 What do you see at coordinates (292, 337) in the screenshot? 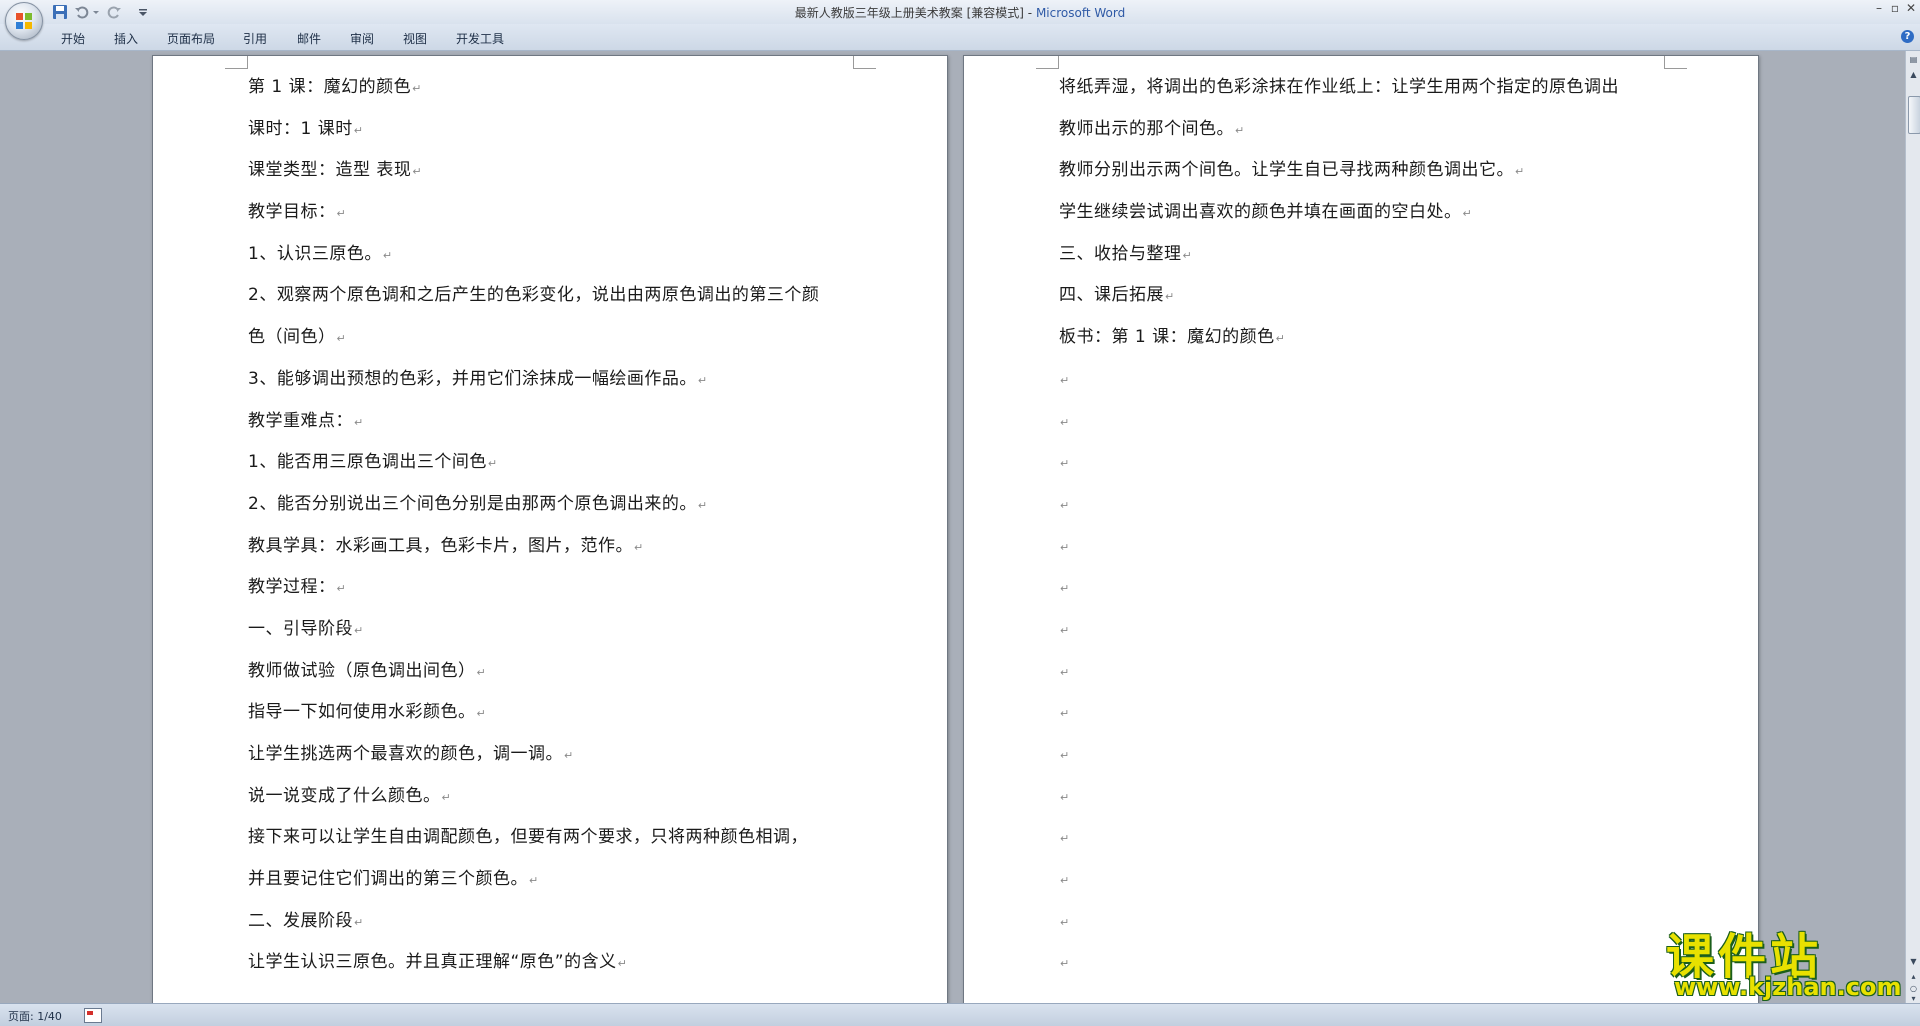
I see `paragraph-text: 色（间色）` at bounding box center [292, 337].